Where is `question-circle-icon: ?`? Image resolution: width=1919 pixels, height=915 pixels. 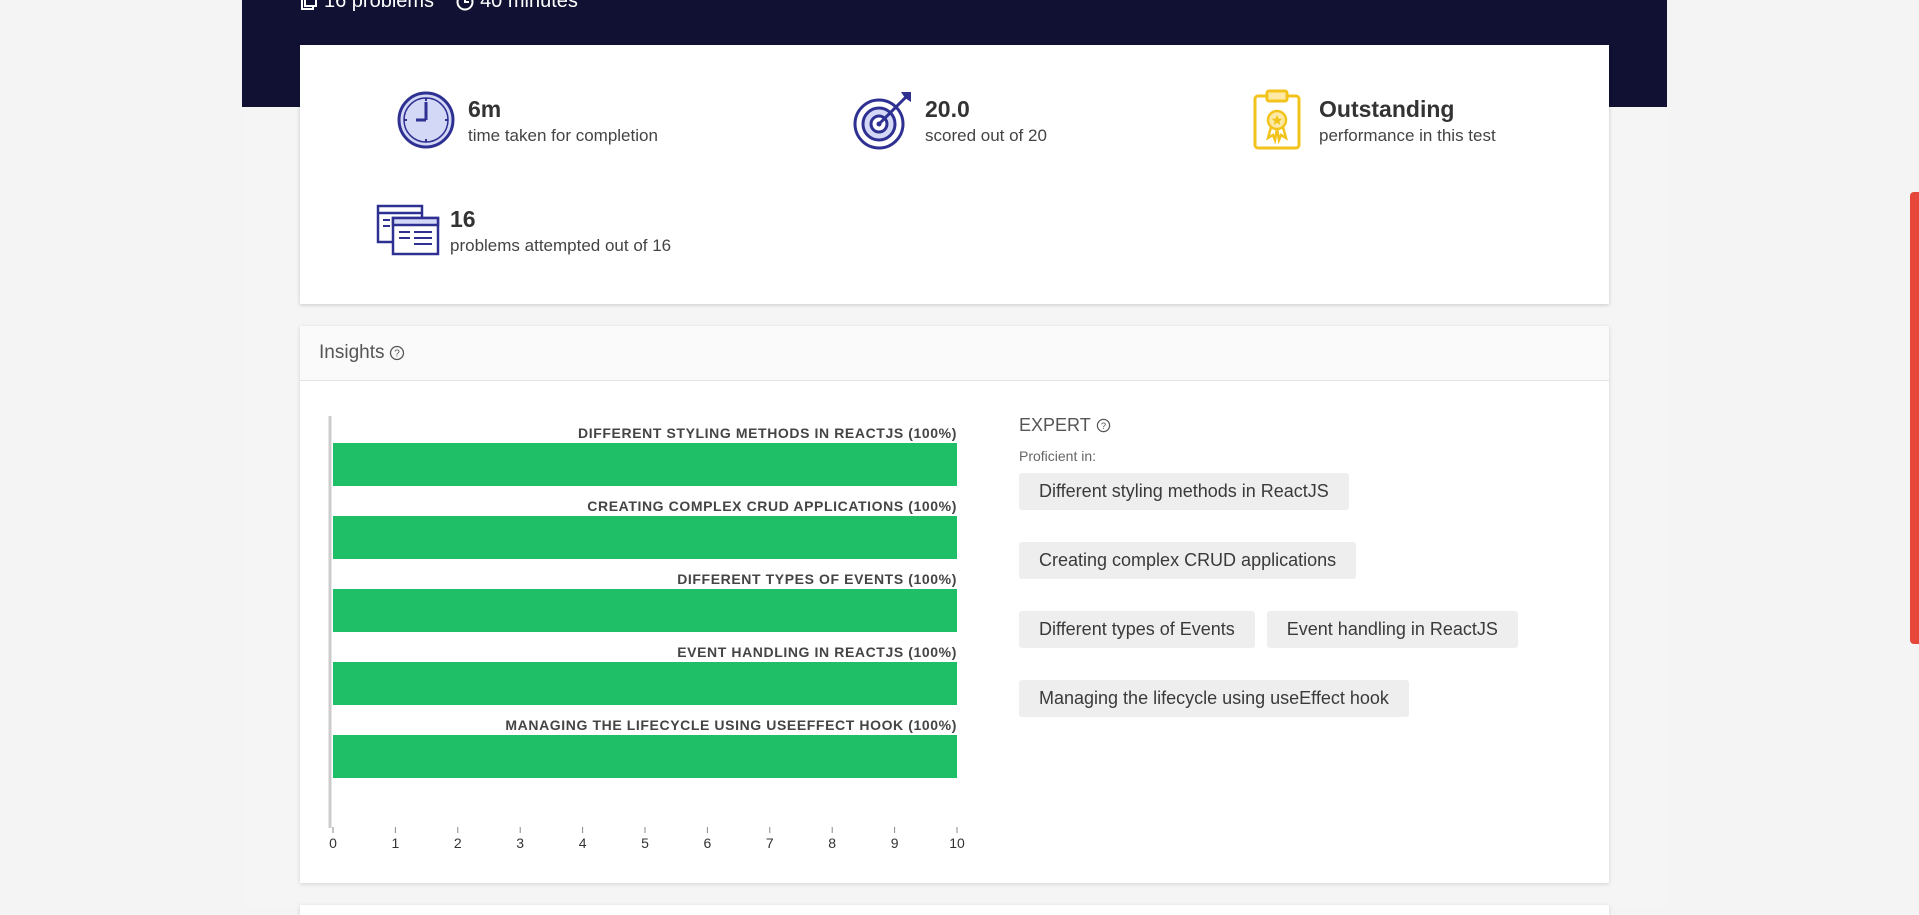
question-circle-icon: ? is located at coordinates (397, 353).